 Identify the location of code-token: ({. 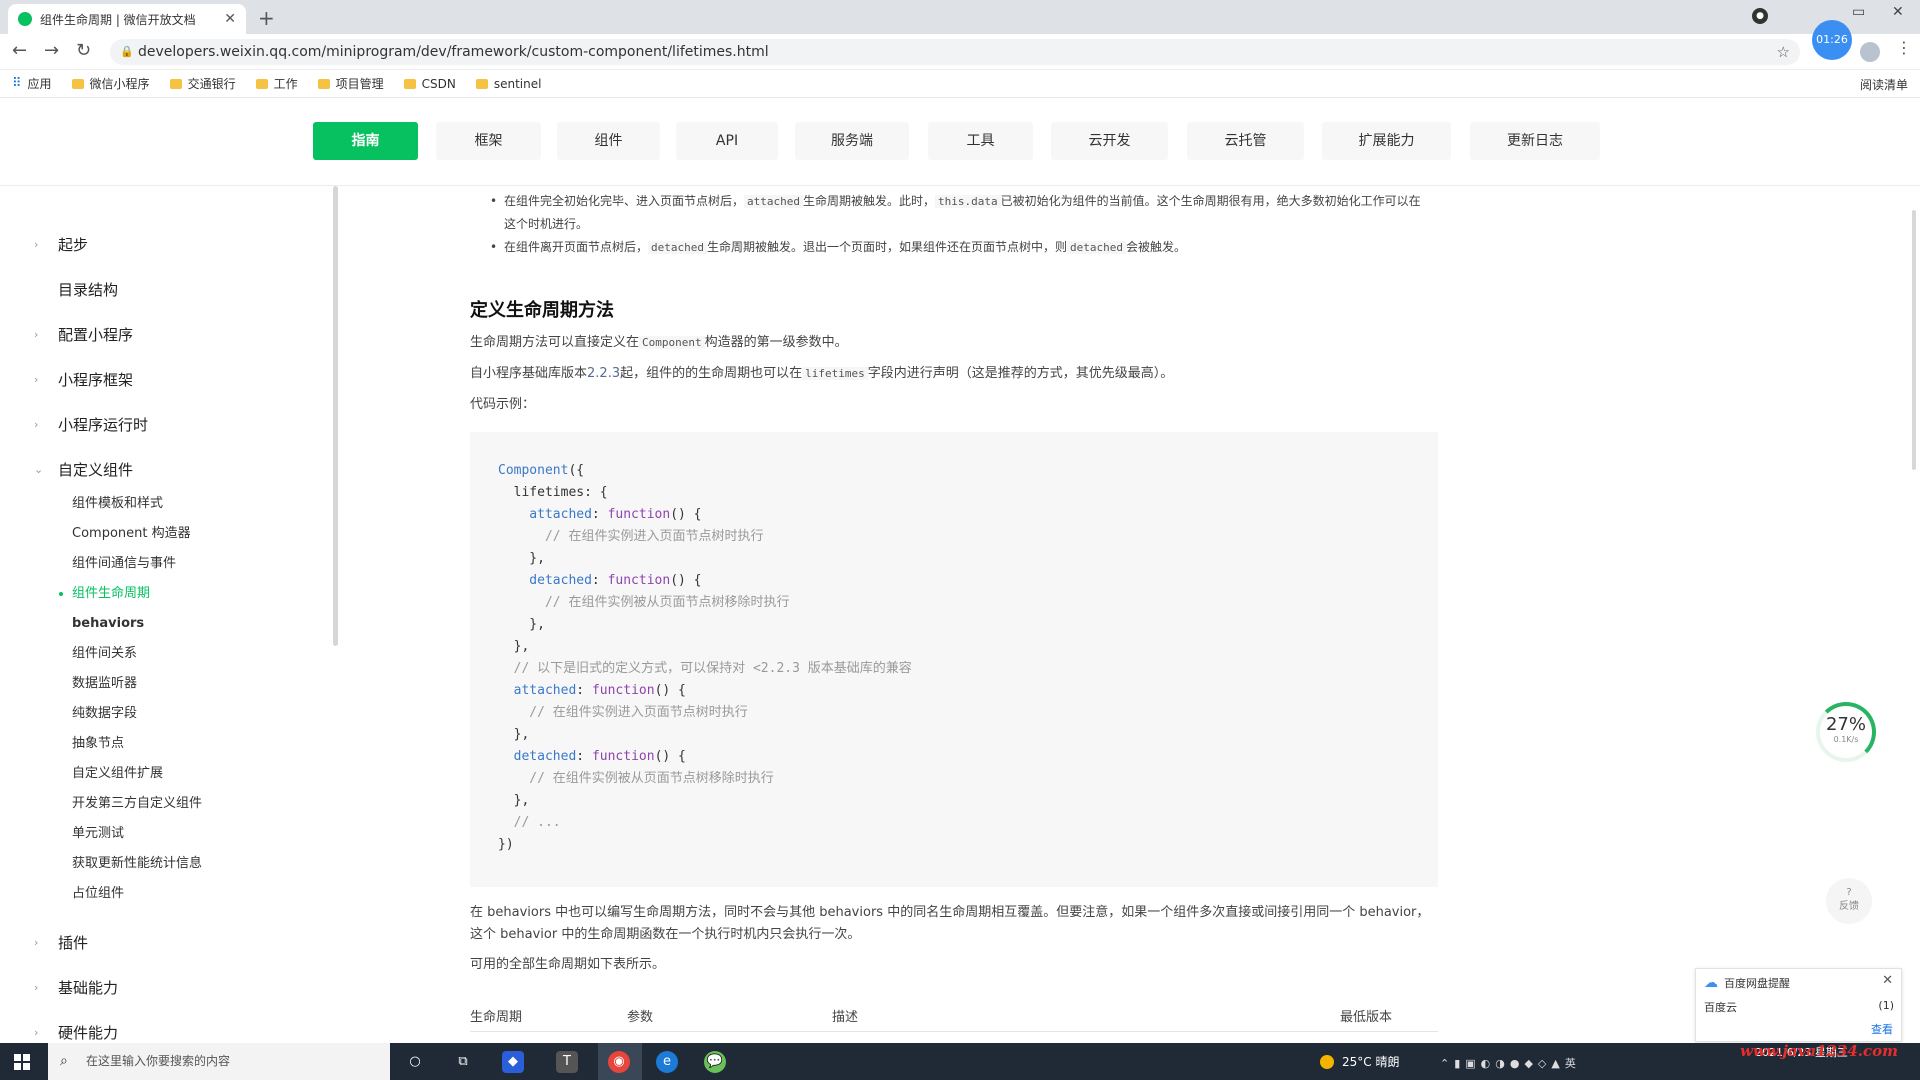
(576, 470).